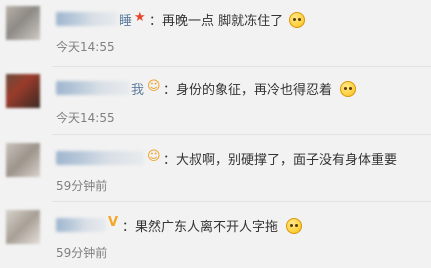 The image size is (431, 268). Describe the element at coordinates (200, 227) in the screenshot. I see `comment-text: ：果然广东人离不开人字拖` at that location.